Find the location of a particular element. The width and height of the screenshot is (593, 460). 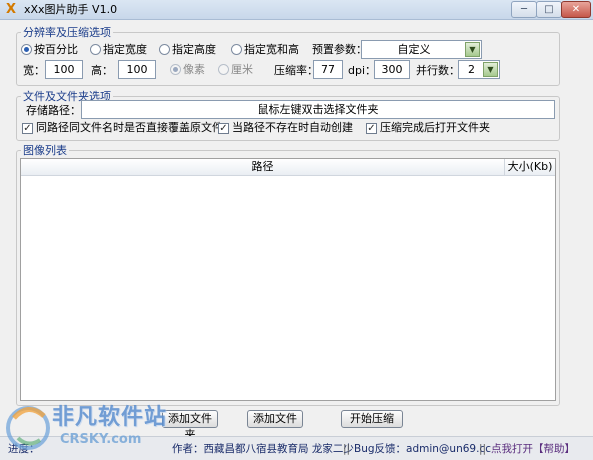

threads-label: 并行数： is located at coordinates (438, 70).